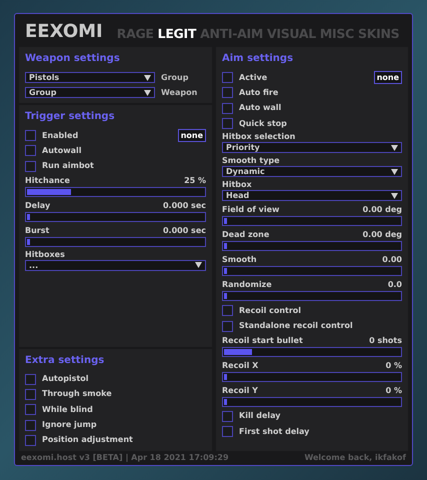  I want to click on slider-label: Recoil Y, so click(240, 390).